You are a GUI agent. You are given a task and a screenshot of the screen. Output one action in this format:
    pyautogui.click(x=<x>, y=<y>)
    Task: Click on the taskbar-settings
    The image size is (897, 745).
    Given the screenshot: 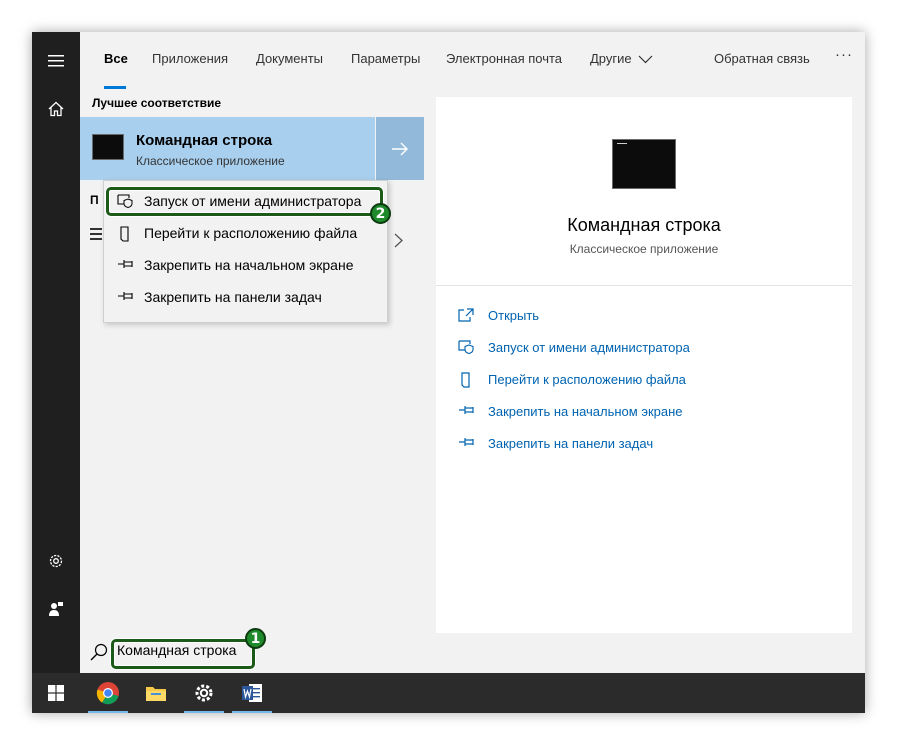 What is the action you would take?
    pyautogui.click(x=204, y=693)
    